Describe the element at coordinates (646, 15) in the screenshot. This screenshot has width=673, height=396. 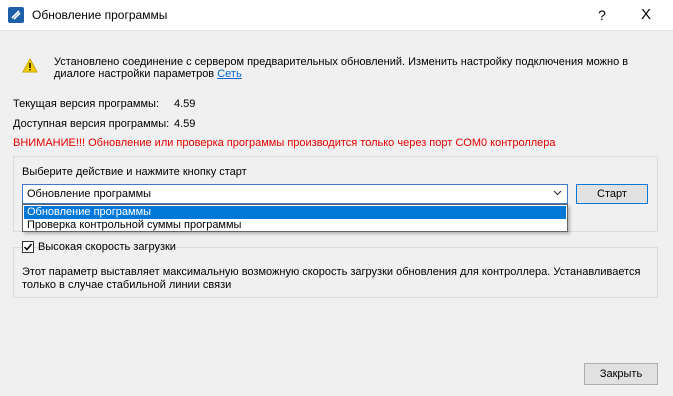
I see `close-window-button: X` at that location.